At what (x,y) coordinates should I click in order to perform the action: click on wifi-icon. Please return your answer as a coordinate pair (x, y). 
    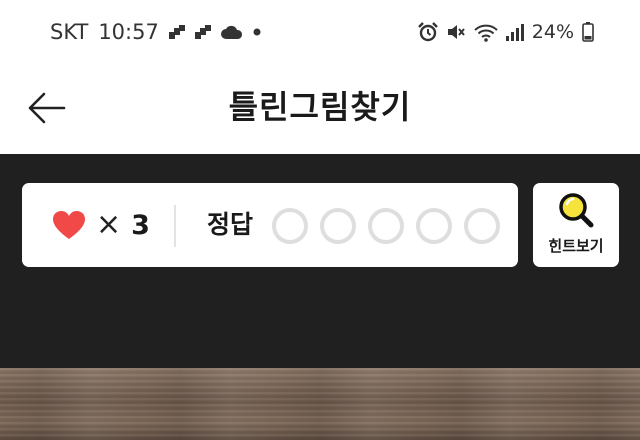
    Looking at the image, I should click on (486, 32).